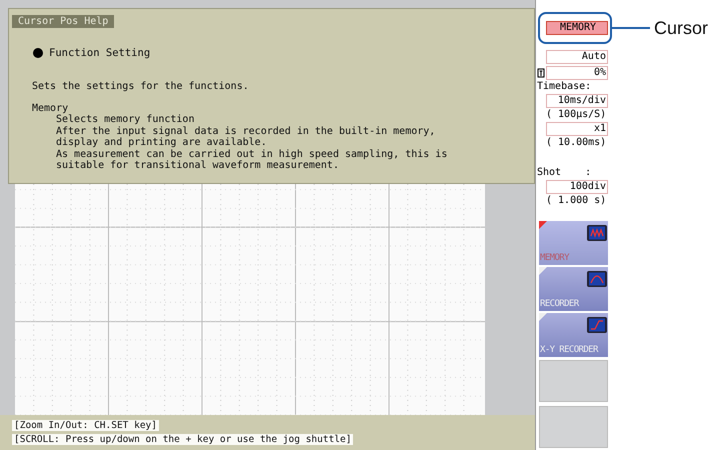  What do you see at coordinates (577, 73) in the screenshot?
I see `setting-field: 0%` at bounding box center [577, 73].